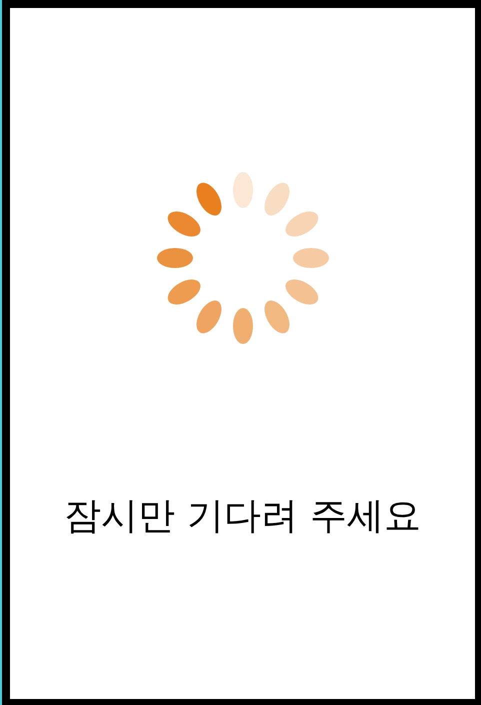 The height and width of the screenshot is (705, 481). I want to click on spinner-icon, so click(242, 258).